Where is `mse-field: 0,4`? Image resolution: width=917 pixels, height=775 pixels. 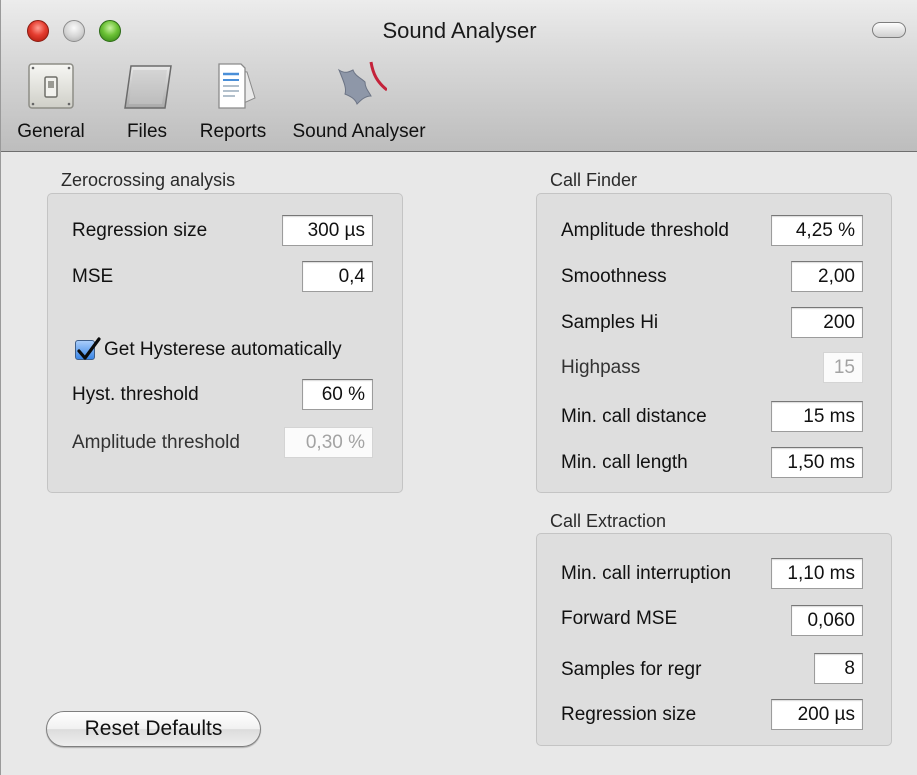 mse-field: 0,4 is located at coordinates (337, 276).